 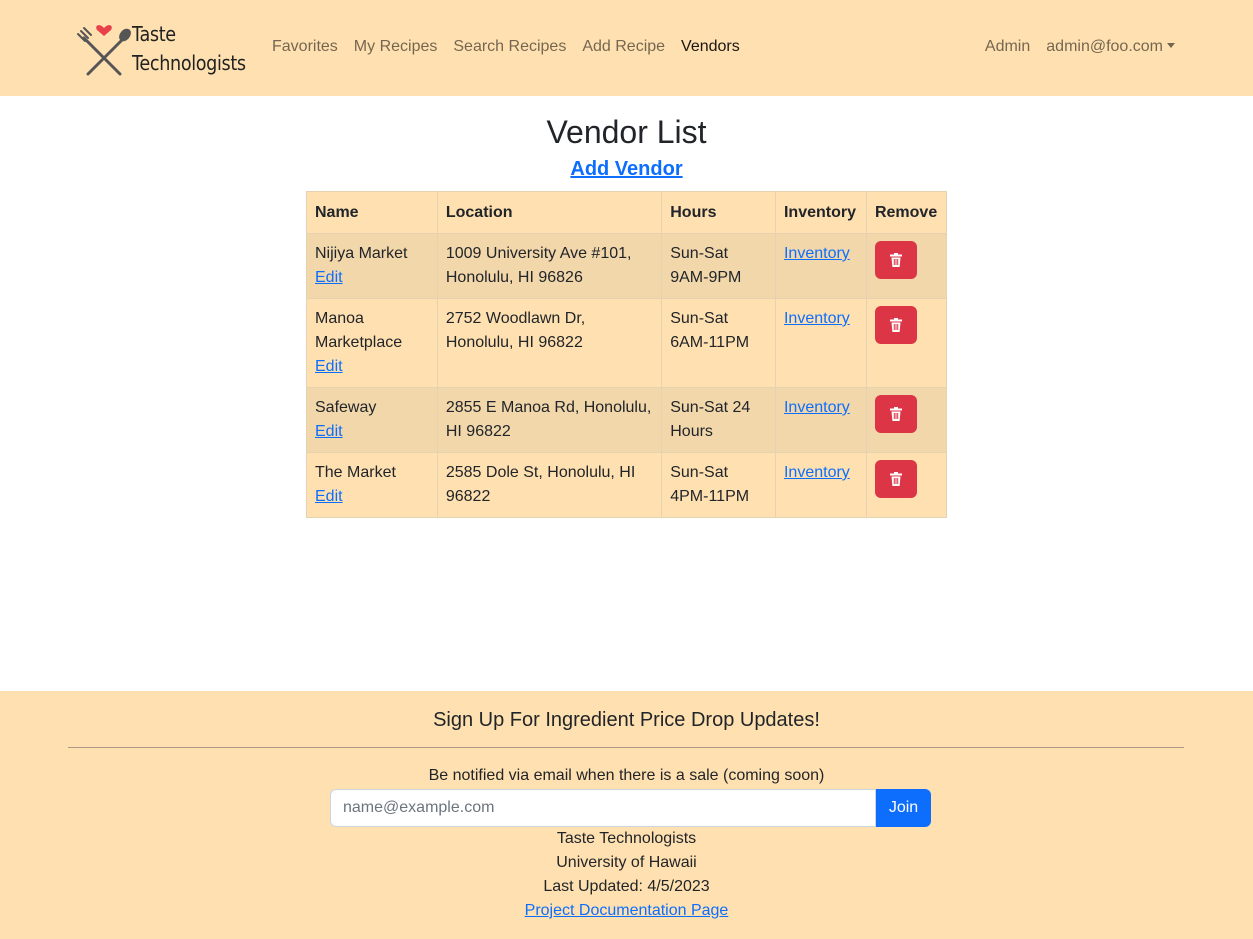 I want to click on vendor-name: Nijiya Market, so click(x=361, y=253).